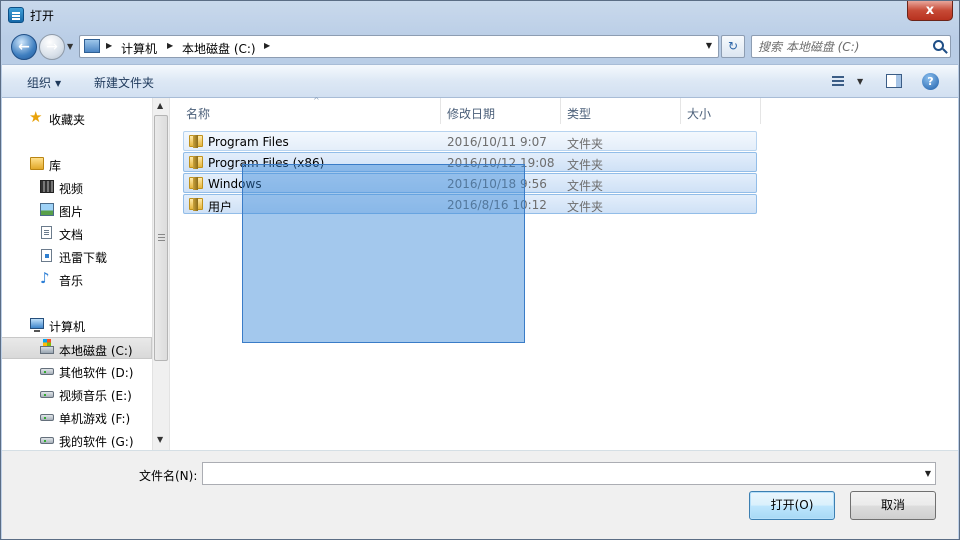  I want to click on sidebar-item-thunder-downloads: 迅雷下载, so click(77, 256).